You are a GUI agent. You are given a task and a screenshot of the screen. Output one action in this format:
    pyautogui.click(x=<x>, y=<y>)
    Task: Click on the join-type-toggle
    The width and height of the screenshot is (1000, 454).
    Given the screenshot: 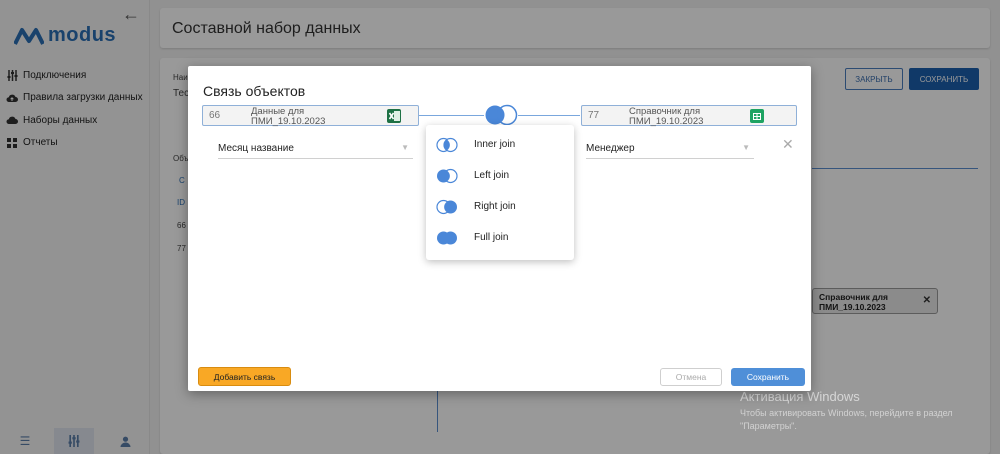 What is the action you would take?
    pyautogui.click(x=501, y=115)
    